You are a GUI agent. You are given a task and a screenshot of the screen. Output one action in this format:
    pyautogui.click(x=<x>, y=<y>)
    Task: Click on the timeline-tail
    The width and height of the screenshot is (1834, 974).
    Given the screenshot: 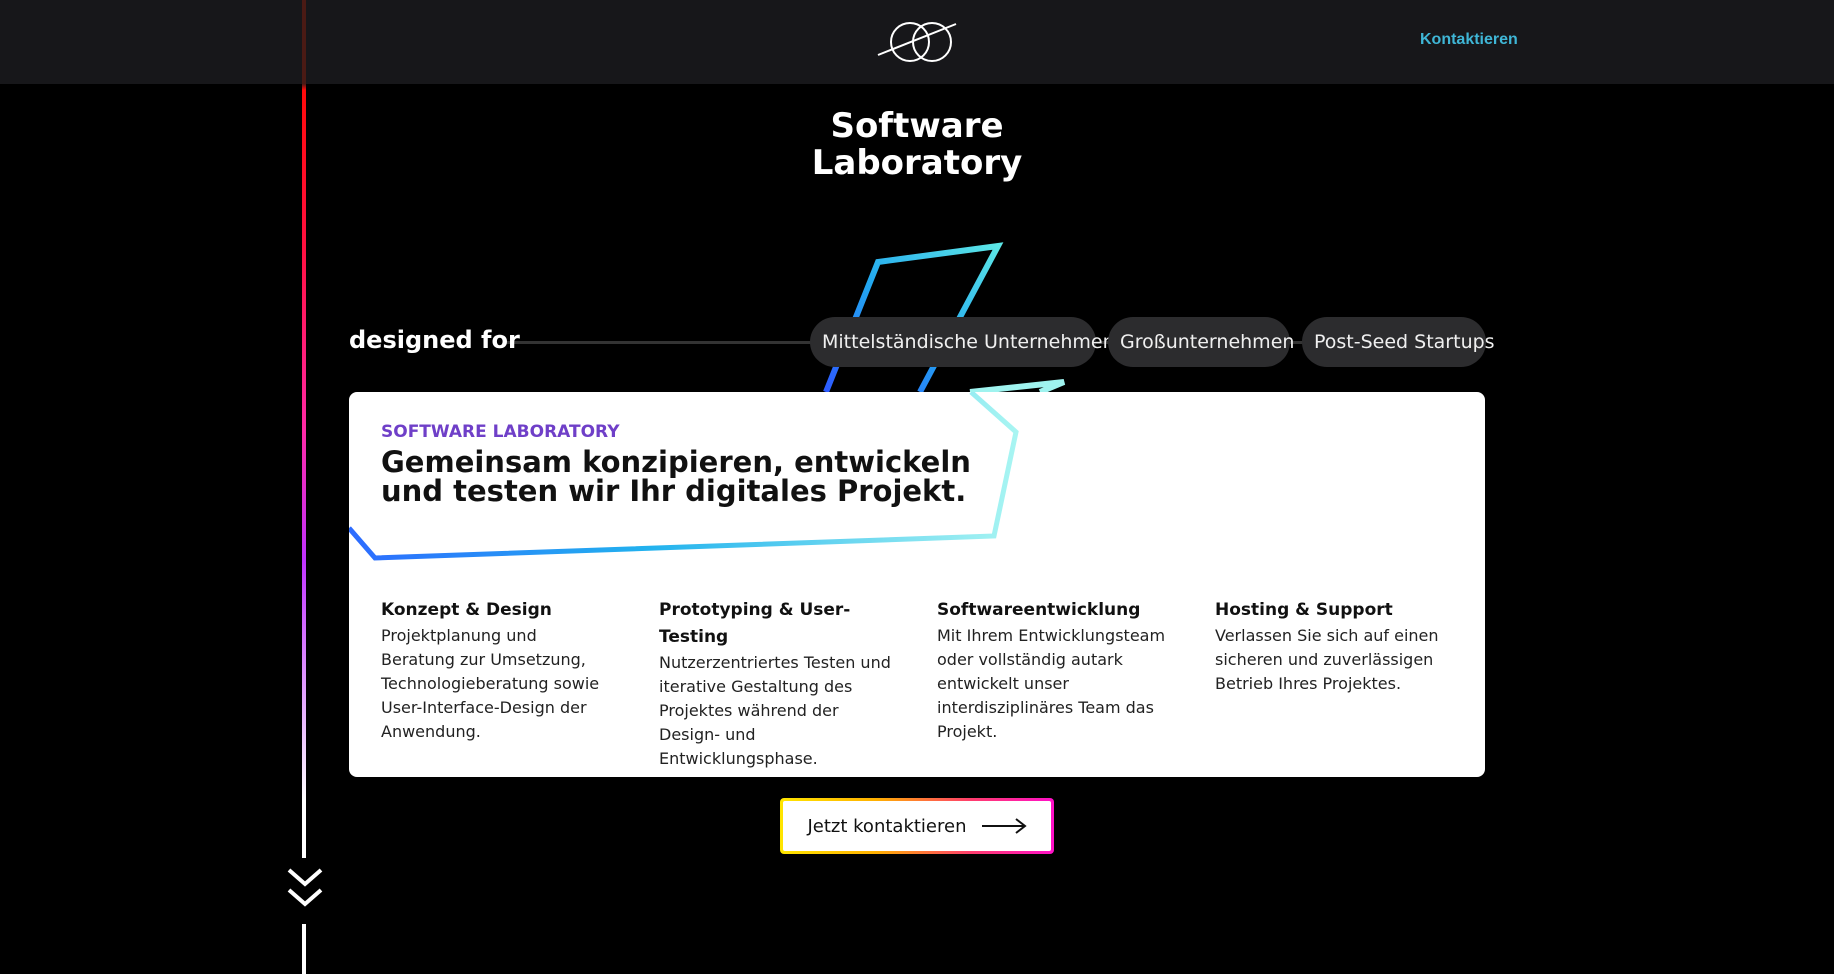 What is the action you would take?
    pyautogui.click(x=304, y=949)
    